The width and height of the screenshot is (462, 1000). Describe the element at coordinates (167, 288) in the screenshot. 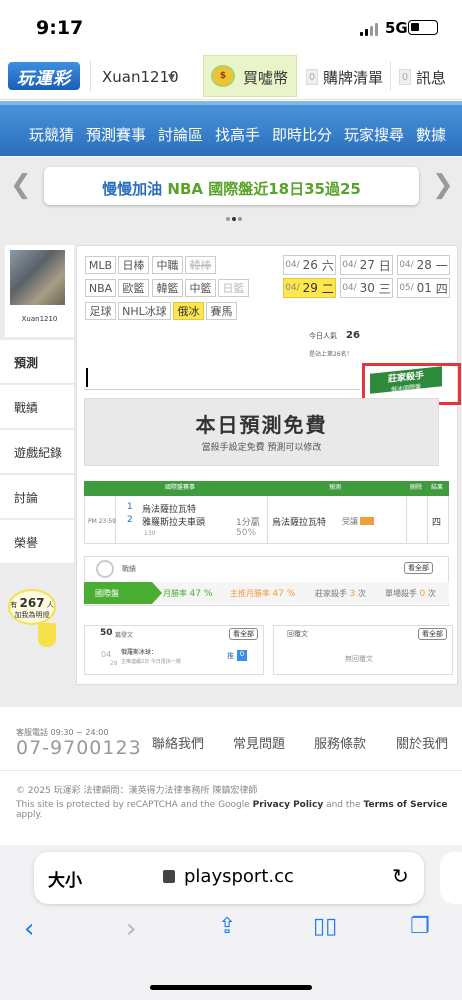

I see `league-tag-kr-bb: 韓籃` at that location.